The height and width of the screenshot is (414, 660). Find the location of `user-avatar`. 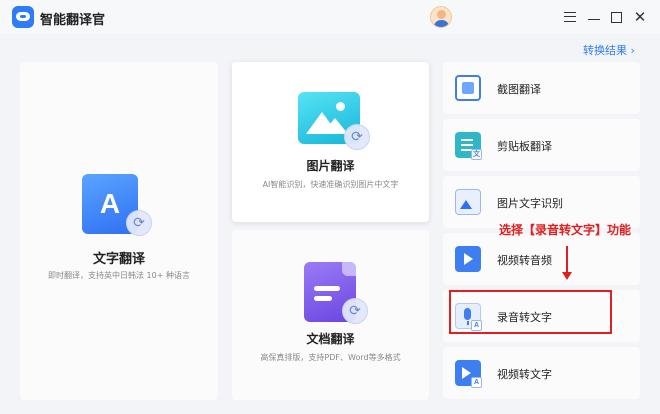

user-avatar is located at coordinates (441, 17).